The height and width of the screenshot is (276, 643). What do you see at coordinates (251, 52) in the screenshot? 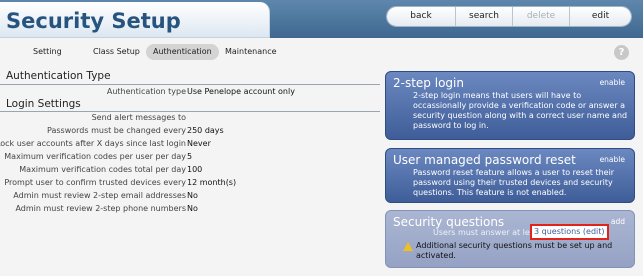
I see `tab-maintenance: Maintenance` at bounding box center [251, 52].